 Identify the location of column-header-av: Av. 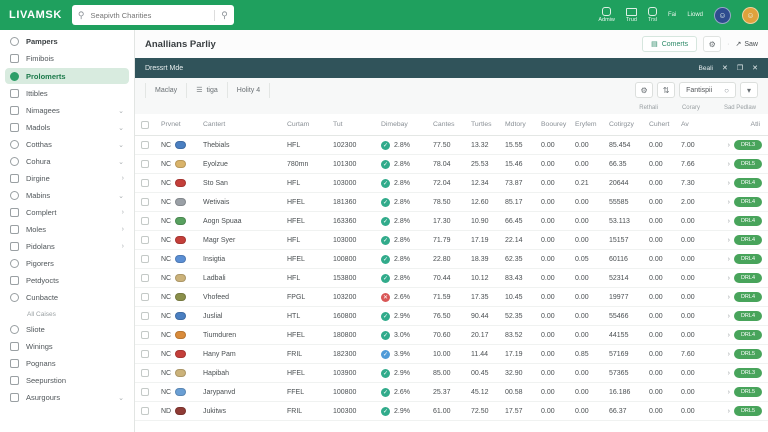
(697, 124).